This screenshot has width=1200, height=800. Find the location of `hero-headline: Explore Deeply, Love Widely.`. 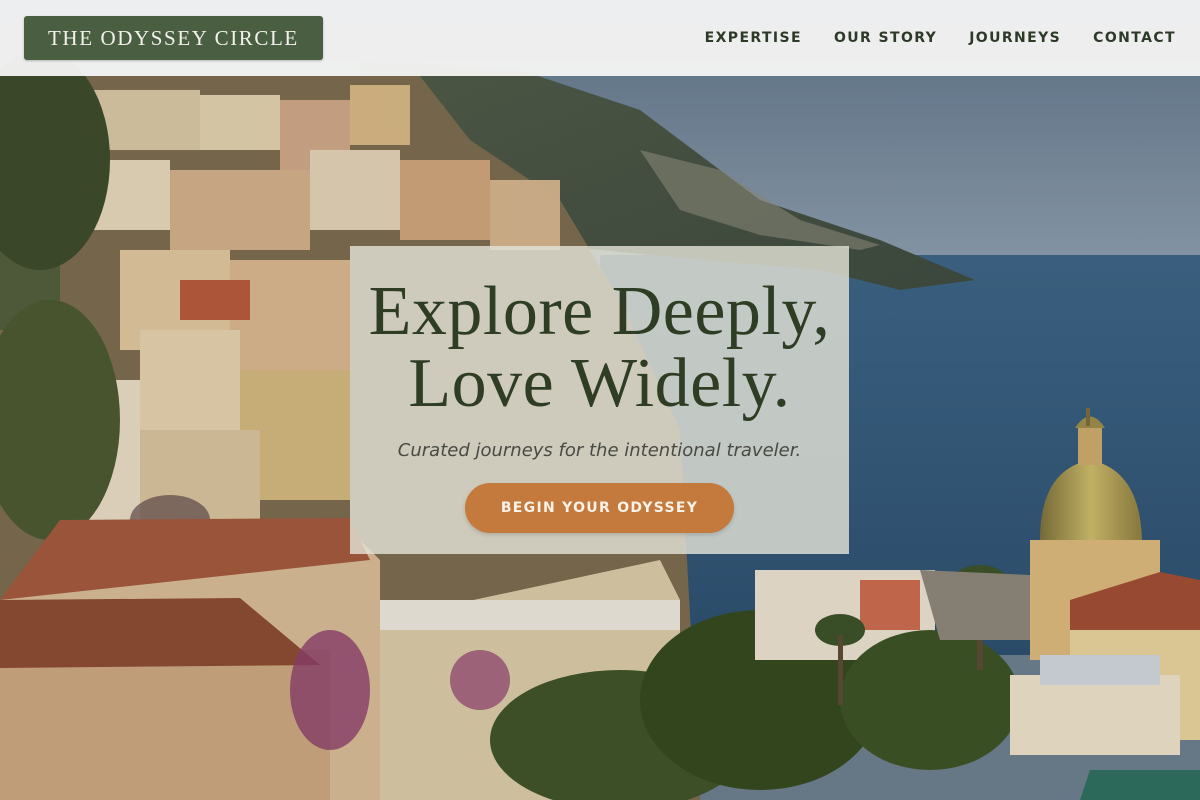

hero-headline: Explore Deeply, Love Widely. is located at coordinates (600, 348).